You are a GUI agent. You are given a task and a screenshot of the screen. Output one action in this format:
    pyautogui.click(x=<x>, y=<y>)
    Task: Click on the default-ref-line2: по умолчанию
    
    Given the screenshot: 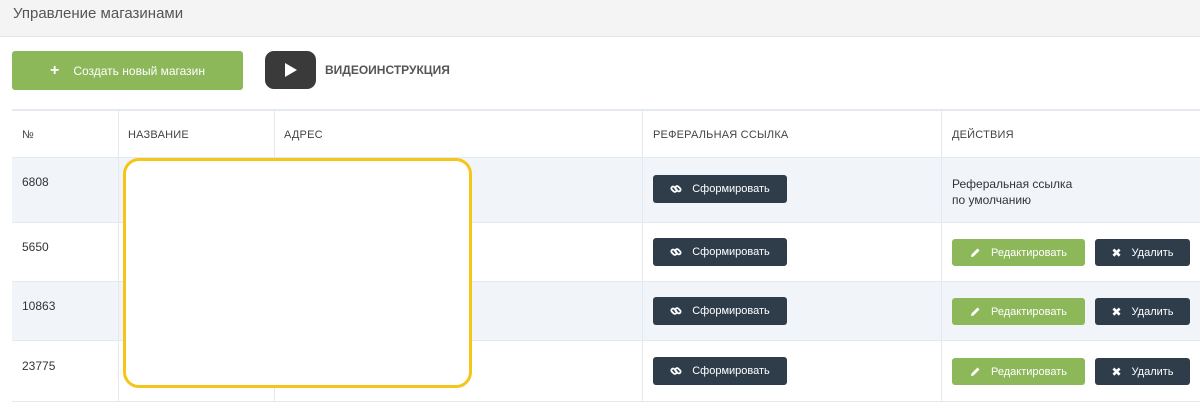 What is the action you would take?
    pyautogui.click(x=992, y=200)
    